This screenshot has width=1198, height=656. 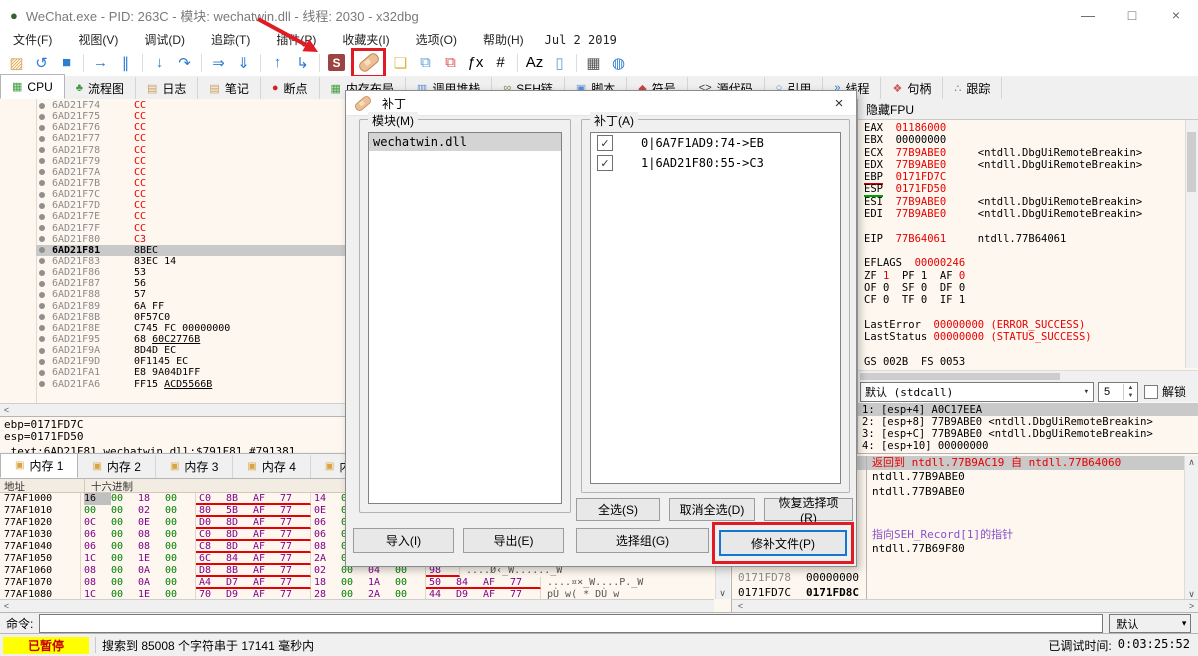 What do you see at coordinates (1028, 446) in the screenshot?
I see `argument-row: 4: [esp+10] 00000000` at bounding box center [1028, 446].